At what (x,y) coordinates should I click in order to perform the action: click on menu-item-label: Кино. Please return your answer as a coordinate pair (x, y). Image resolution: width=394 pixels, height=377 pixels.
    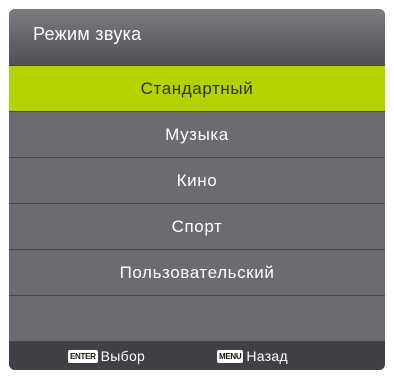
    Looking at the image, I should click on (197, 180).